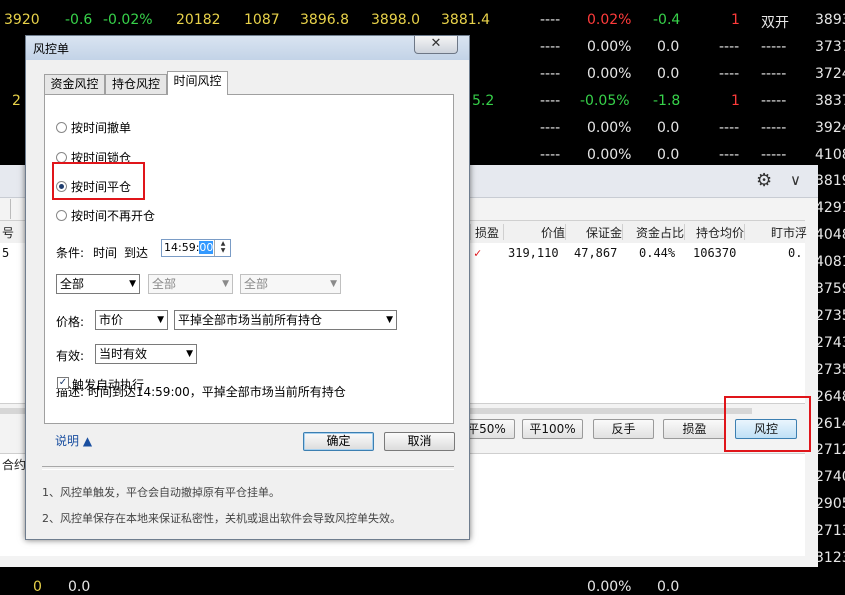  I want to click on price-type-select: 市价 ▼, so click(131, 320).